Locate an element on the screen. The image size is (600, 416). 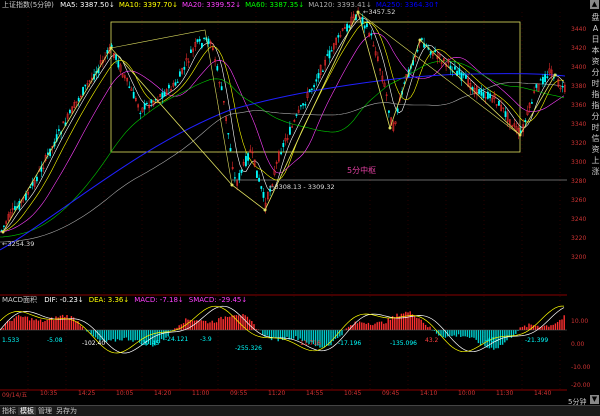
price-tick: 3300 is located at coordinates (579, 162).